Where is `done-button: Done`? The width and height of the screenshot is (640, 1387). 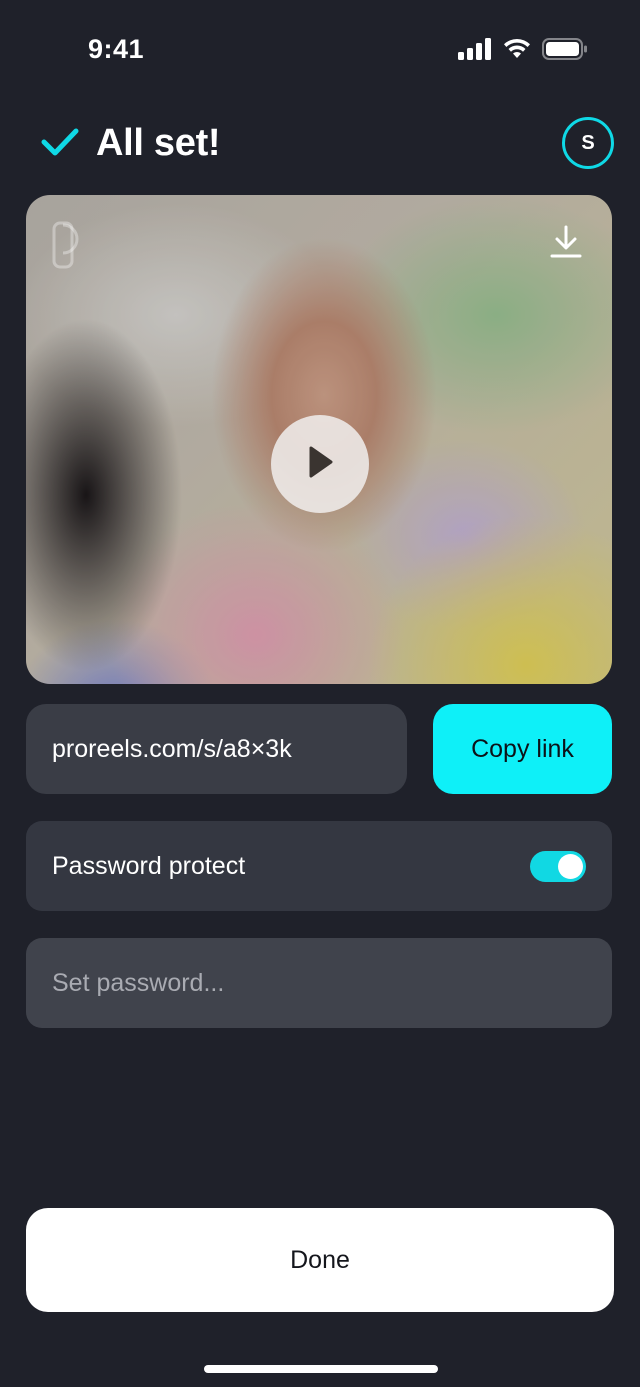 done-button: Done is located at coordinates (320, 1260).